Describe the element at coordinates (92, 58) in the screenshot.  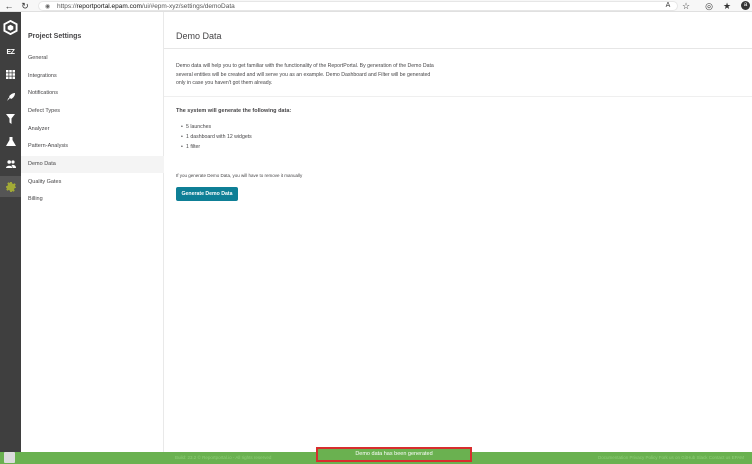
I see `settings-item-general: General` at that location.